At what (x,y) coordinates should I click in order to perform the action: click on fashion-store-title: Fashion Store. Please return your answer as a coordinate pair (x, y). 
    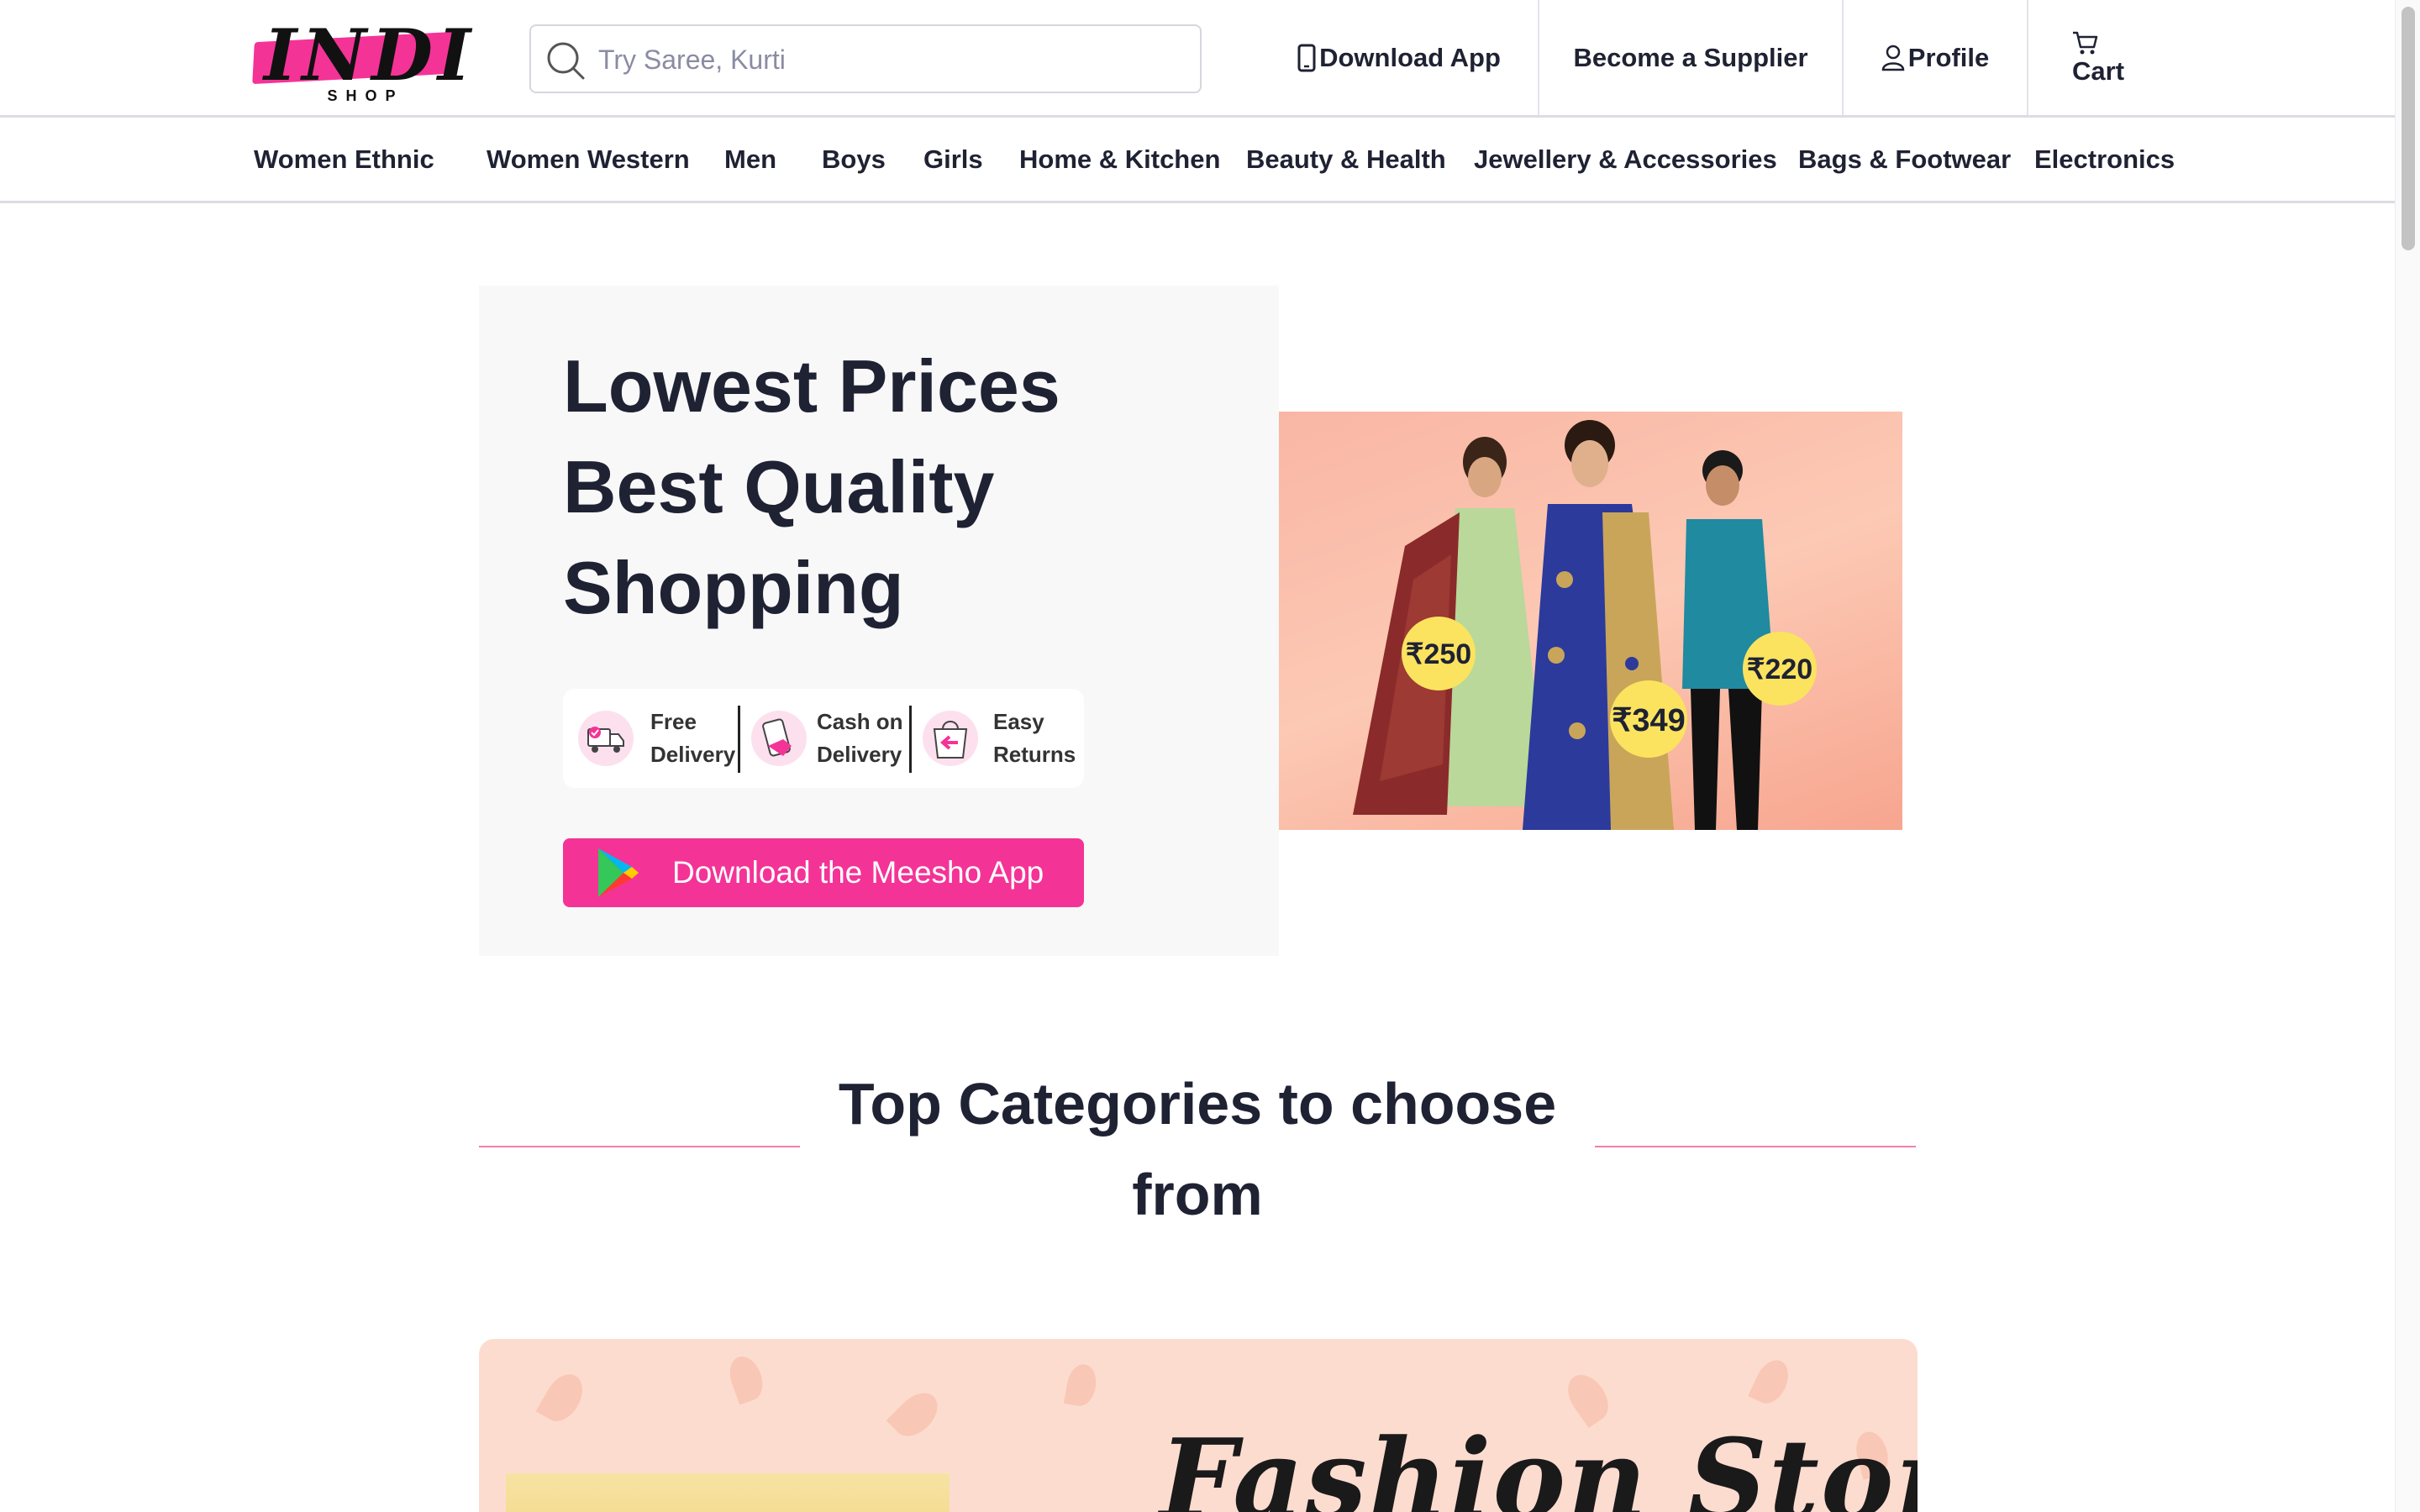
    Looking at the image, I should click on (1539, 1463).